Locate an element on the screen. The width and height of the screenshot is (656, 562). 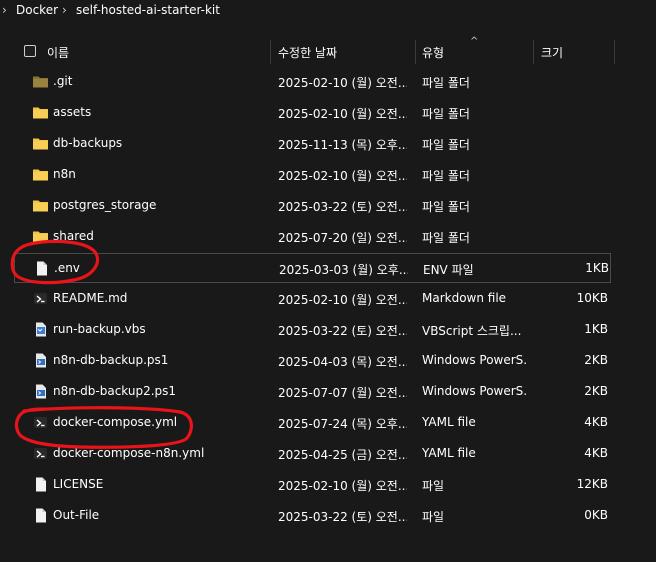
breadcrumb: › Docker › self-hosted-ai-starter-kit is located at coordinates (328, 12).